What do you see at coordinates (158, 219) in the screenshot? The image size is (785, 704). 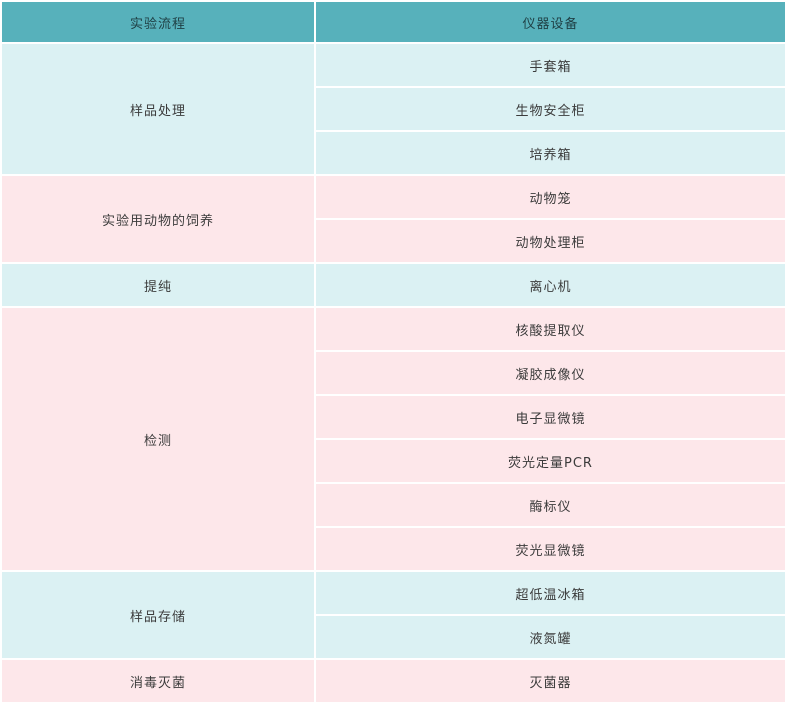 I see `process-step-cell: 实验用动物的饲养` at bounding box center [158, 219].